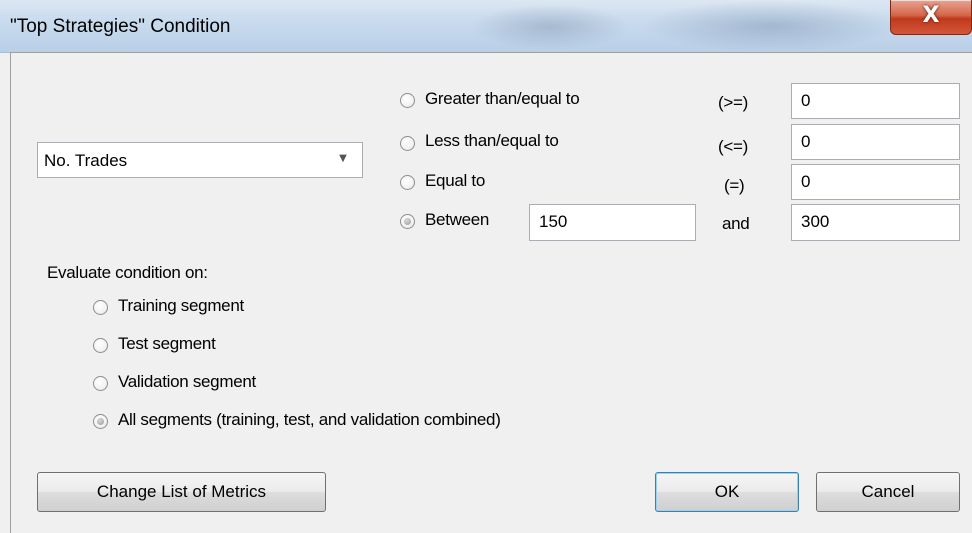  What do you see at coordinates (550, 27) in the screenshot?
I see `title-bar-background-blur` at bounding box center [550, 27].